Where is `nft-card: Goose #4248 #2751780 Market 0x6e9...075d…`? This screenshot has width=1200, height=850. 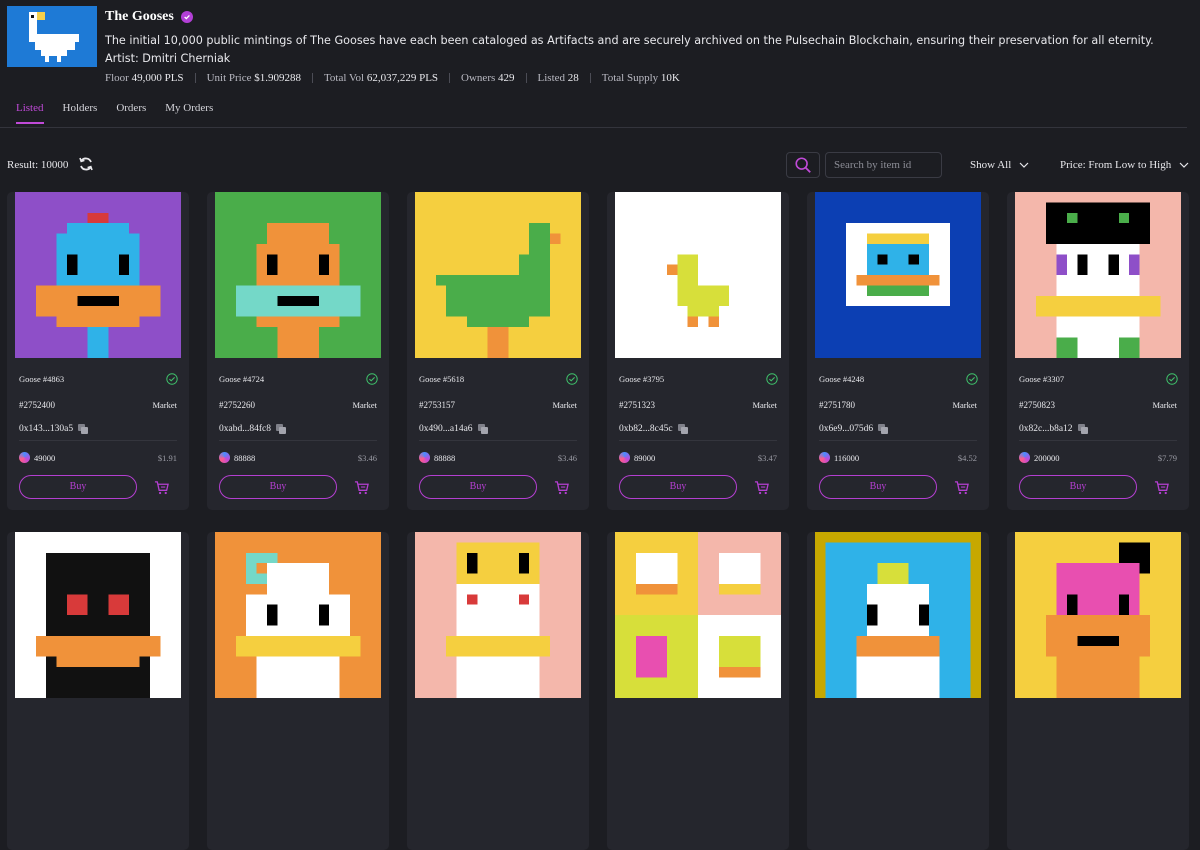 nft-card: Goose #4248 #2751780 Market 0x6e9...075d… is located at coordinates (898, 351).